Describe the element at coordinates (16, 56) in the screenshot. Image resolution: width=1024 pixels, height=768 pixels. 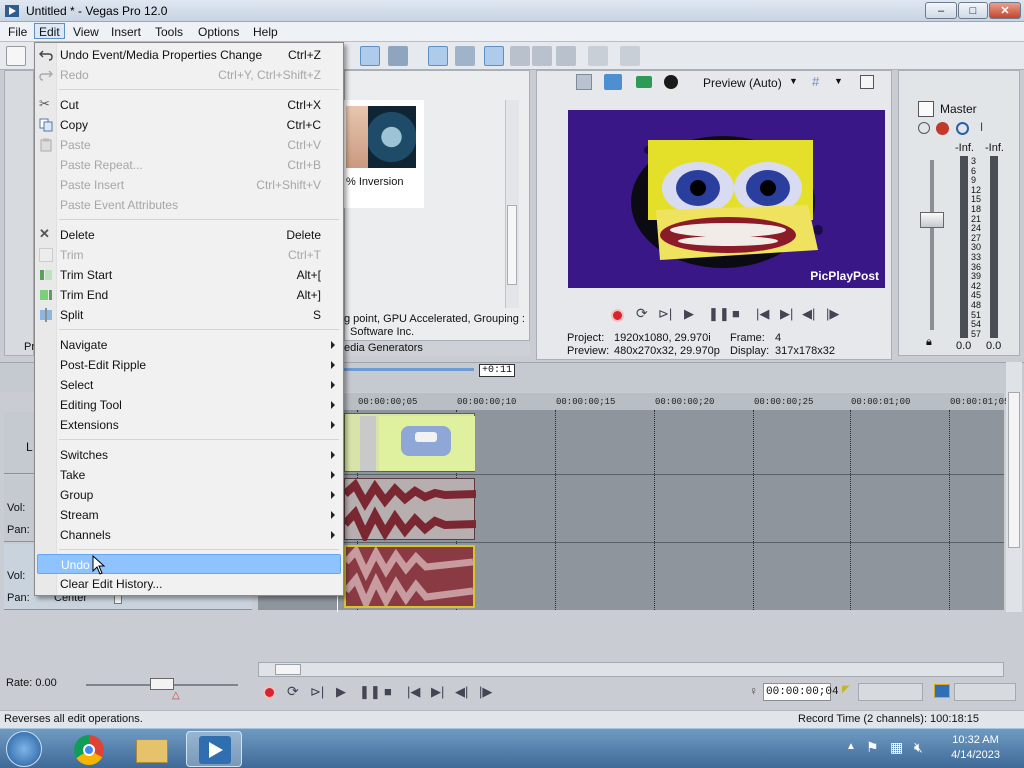
I see `new-project-icon` at that location.